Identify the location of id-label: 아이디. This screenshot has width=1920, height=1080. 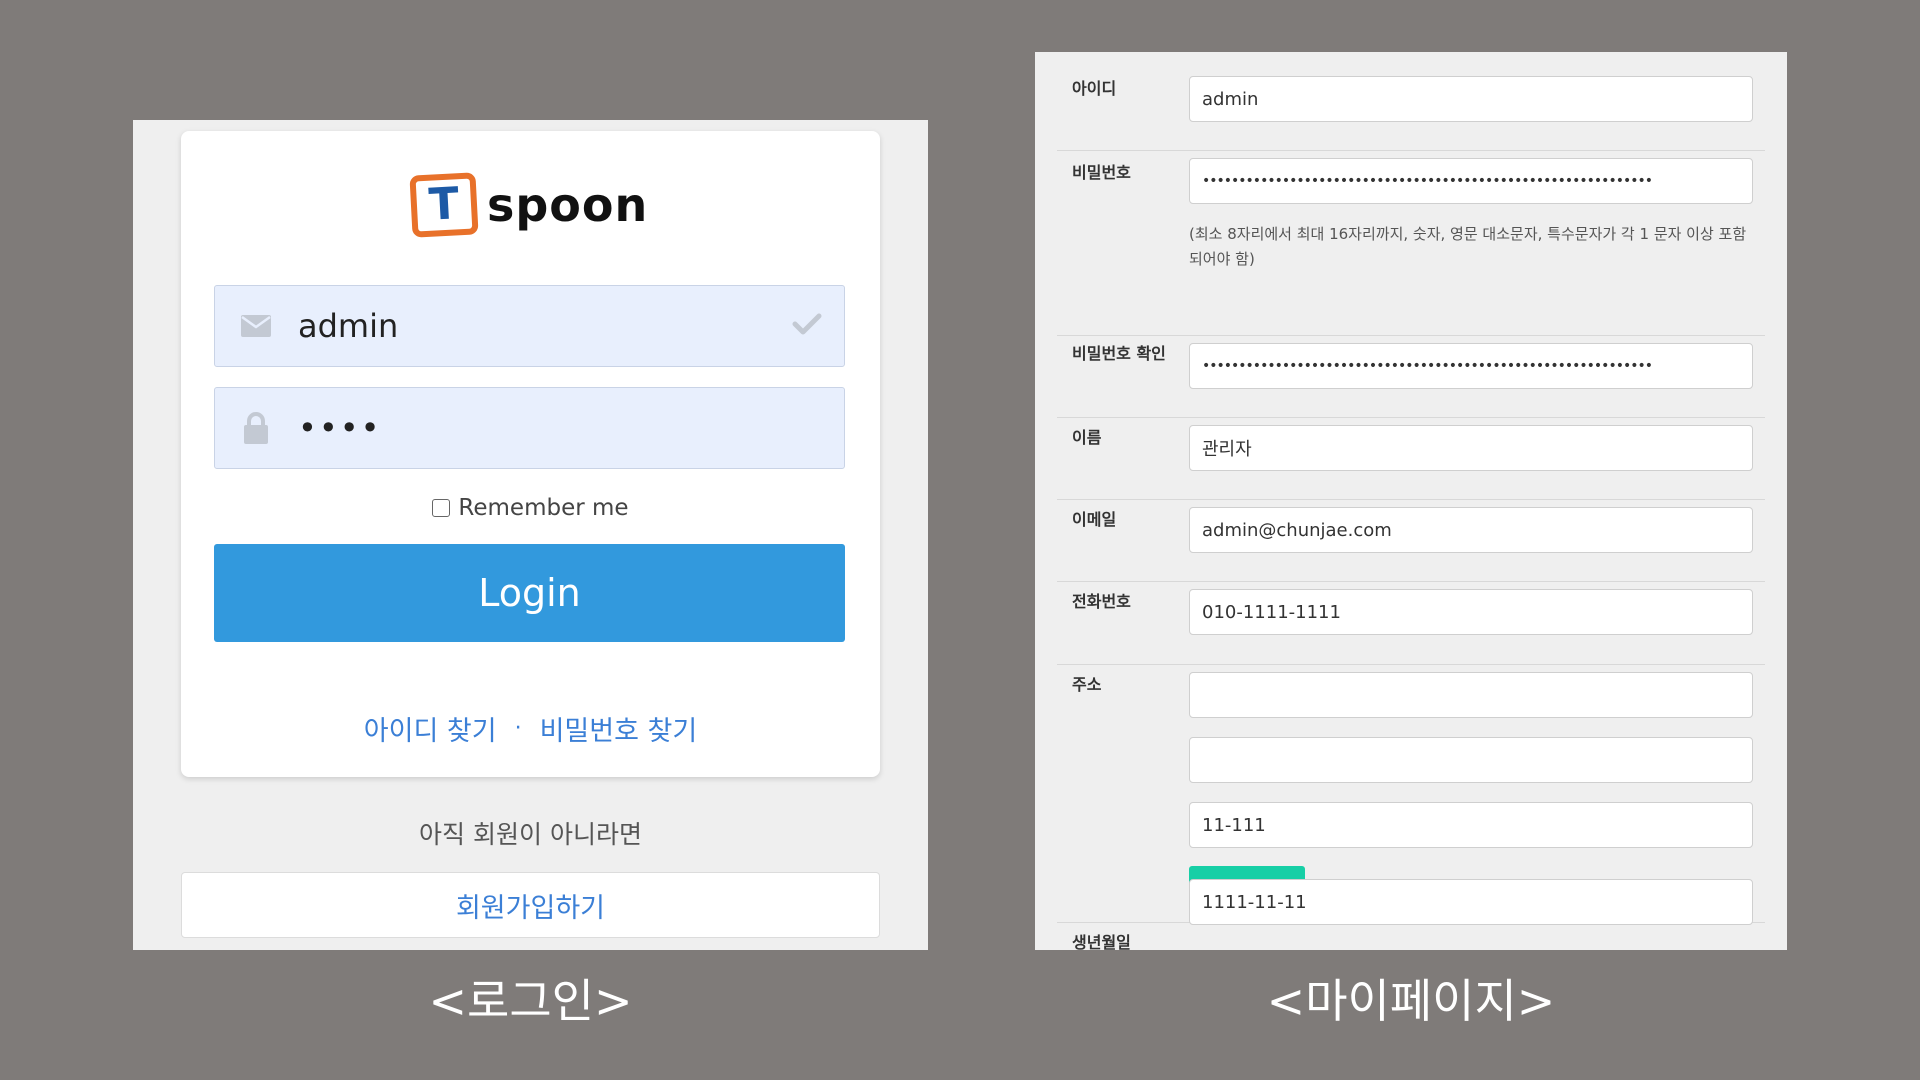
(1094, 88).